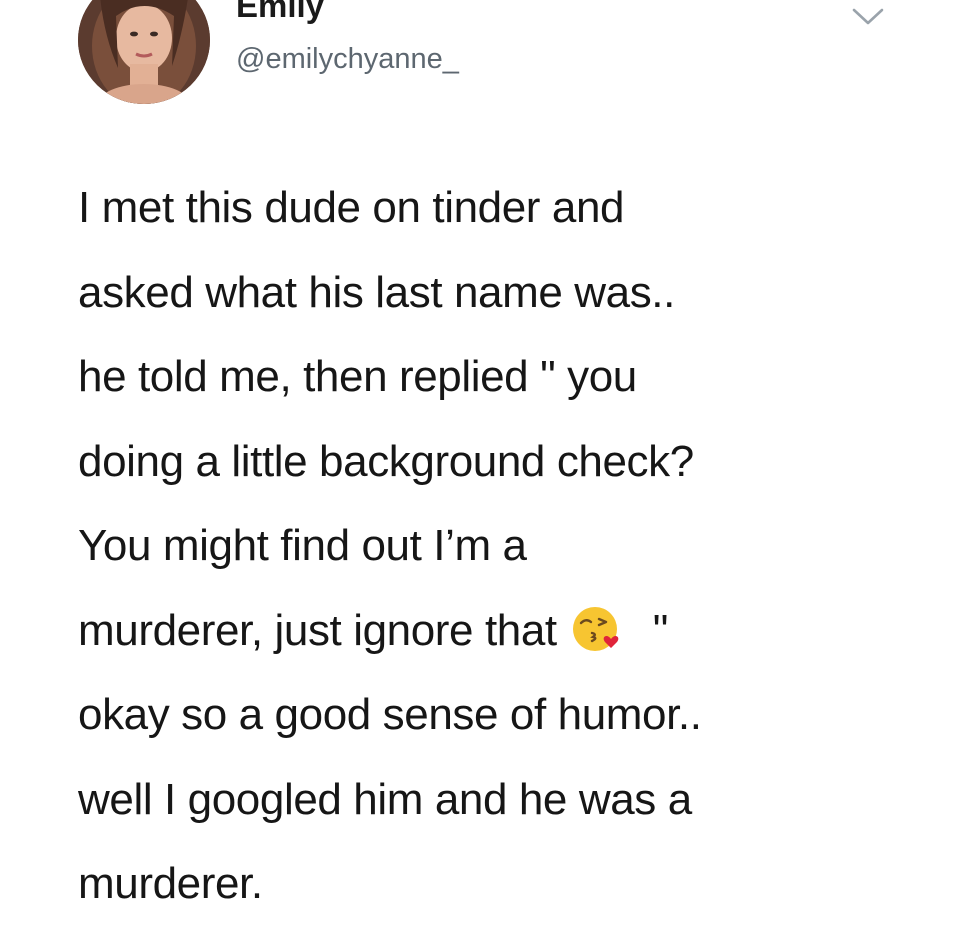 This screenshot has width=960, height=927. Describe the element at coordinates (347, 59) in the screenshot. I see `user-handle: @emilychyanne_` at that location.